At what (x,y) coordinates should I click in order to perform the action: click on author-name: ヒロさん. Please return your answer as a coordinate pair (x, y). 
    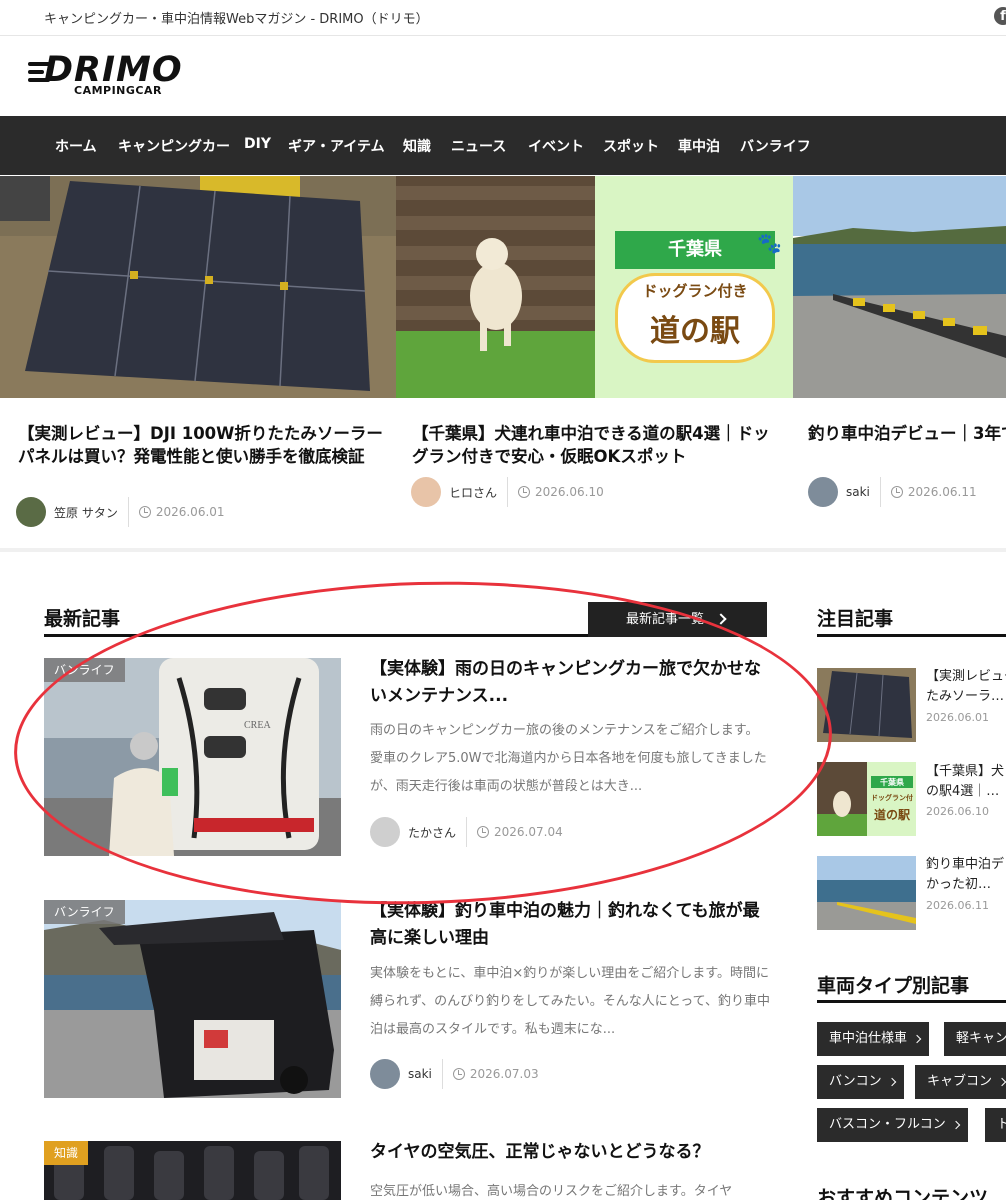
    Looking at the image, I should click on (473, 492).